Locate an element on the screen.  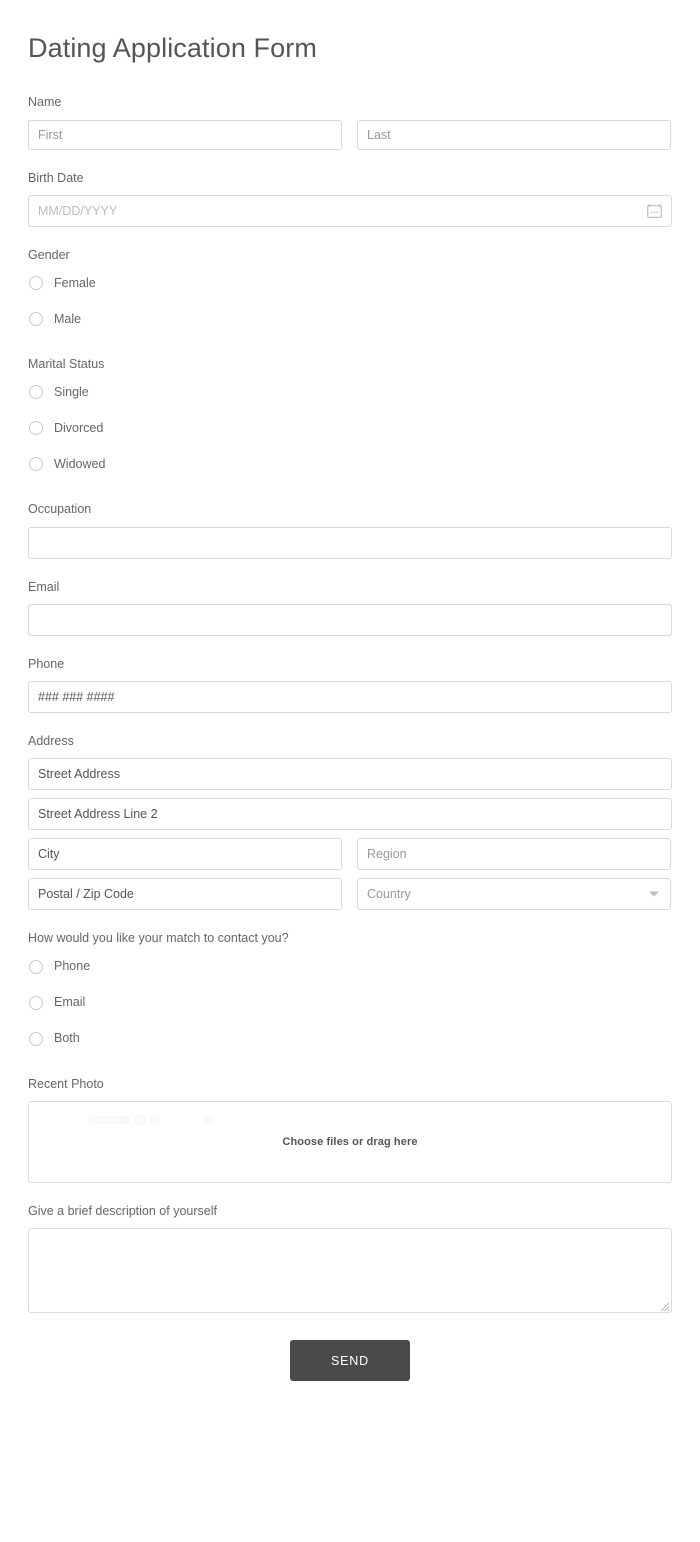
email-input is located at coordinates (350, 619).